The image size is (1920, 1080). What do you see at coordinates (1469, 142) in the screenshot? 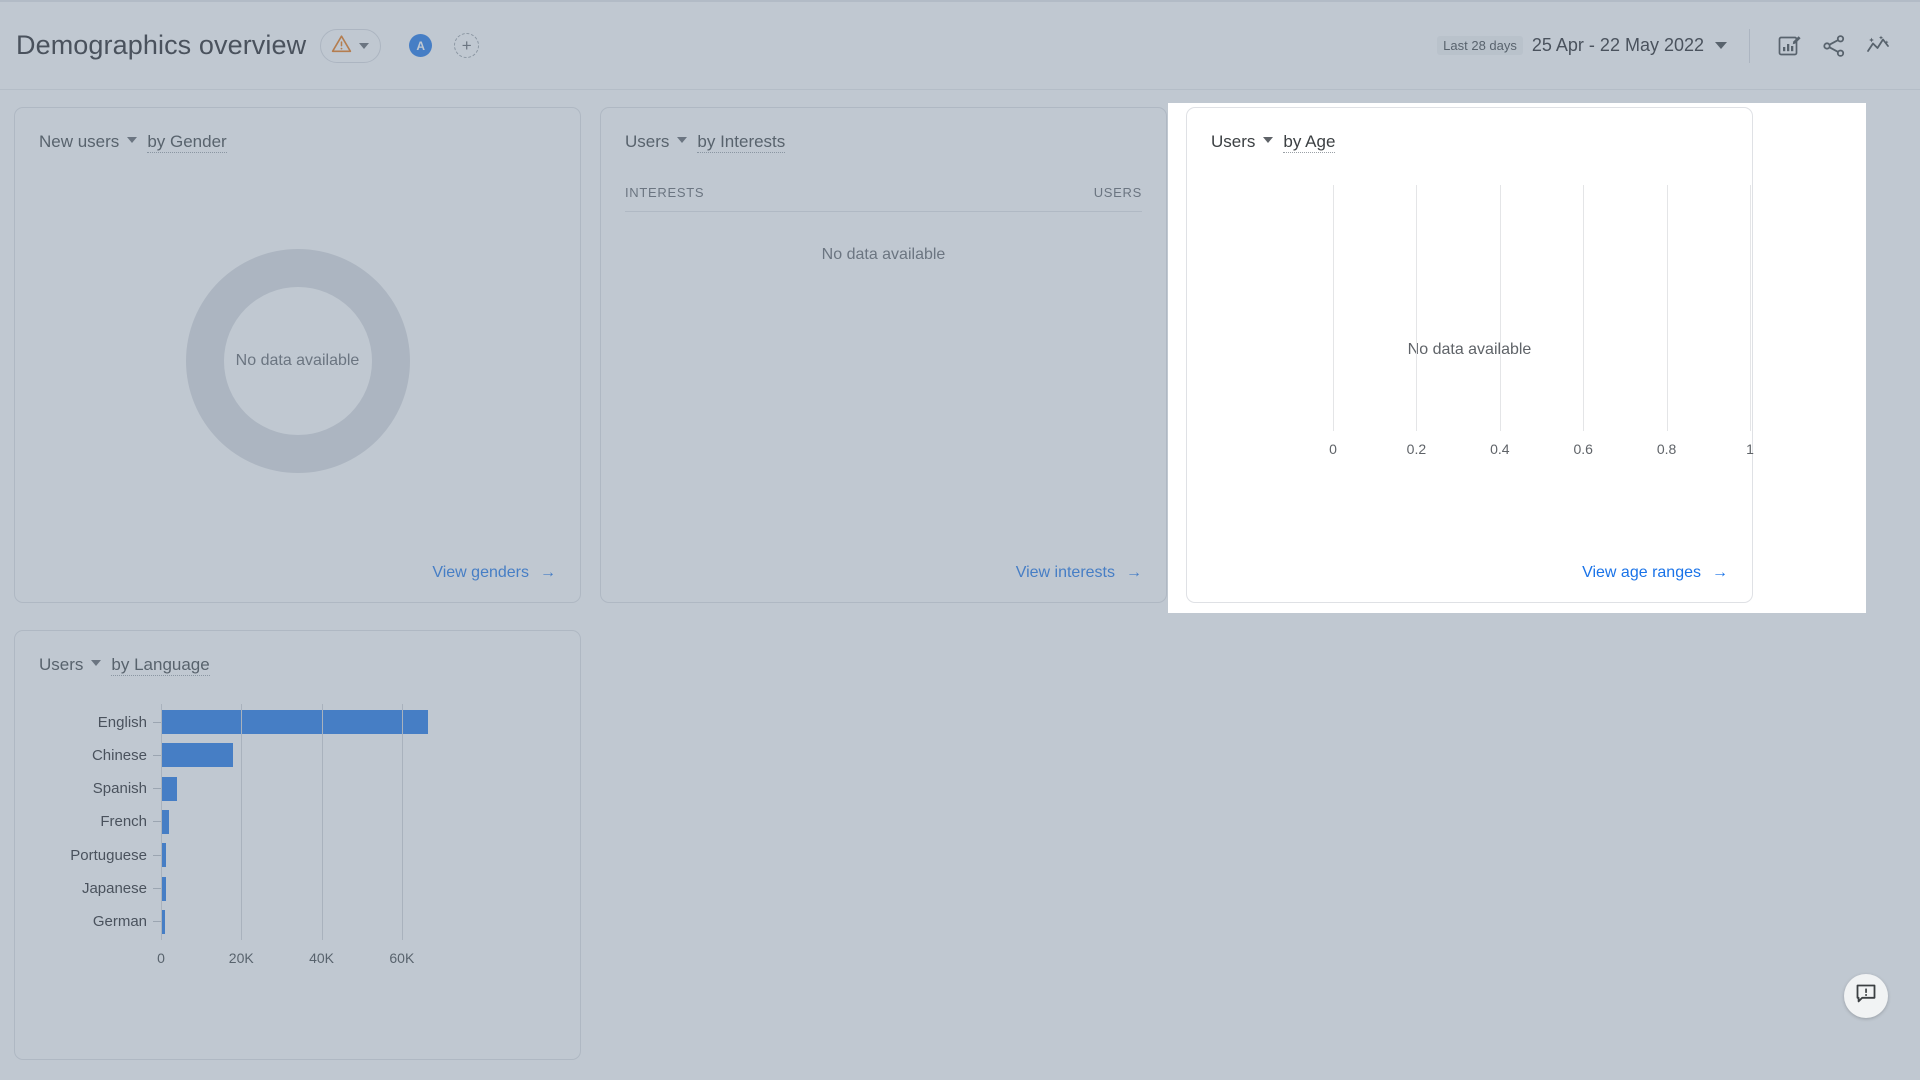
I see `card-title: Users by Age` at bounding box center [1469, 142].